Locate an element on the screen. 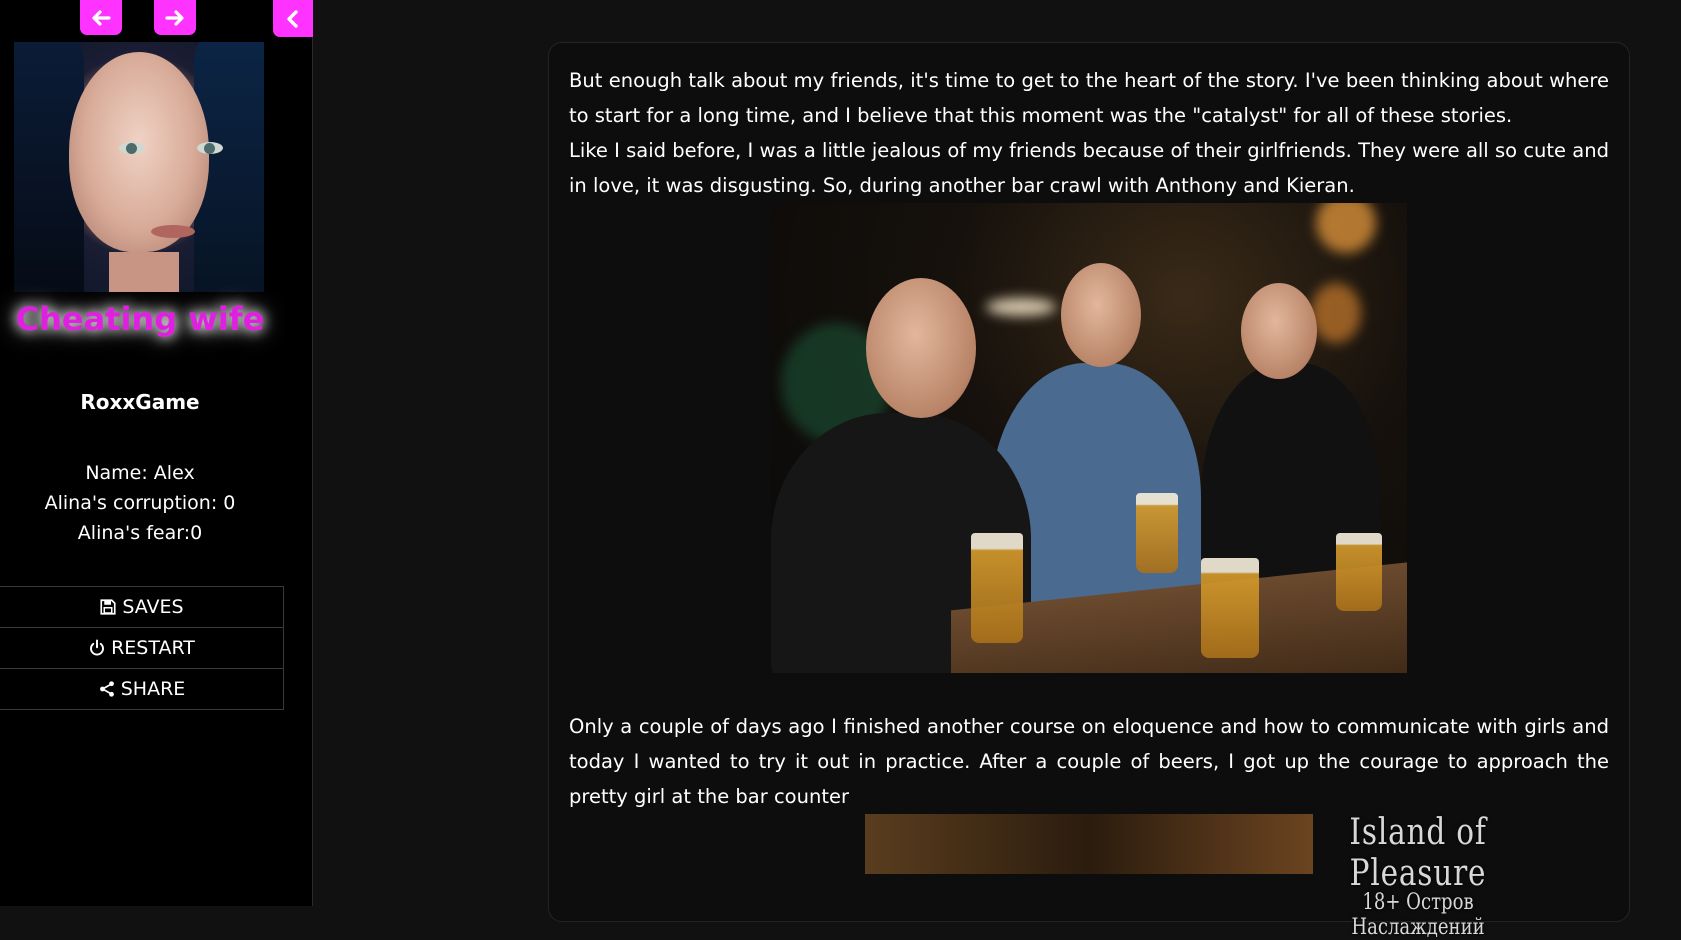 The width and height of the screenshot is (1681, 940). floppy-disk-icon is located at coordinates (108, 607).